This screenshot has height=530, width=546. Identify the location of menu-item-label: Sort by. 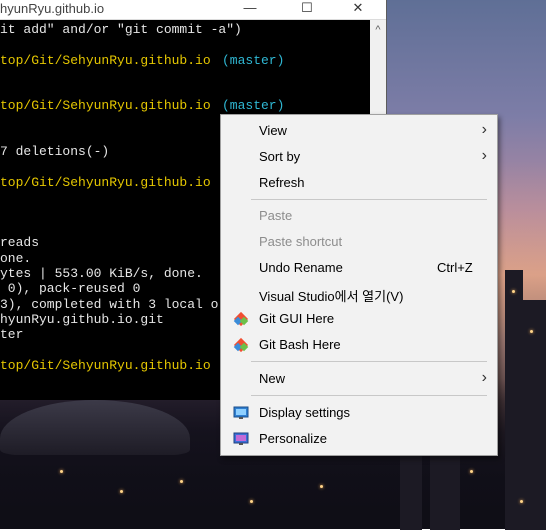
(280, 156).